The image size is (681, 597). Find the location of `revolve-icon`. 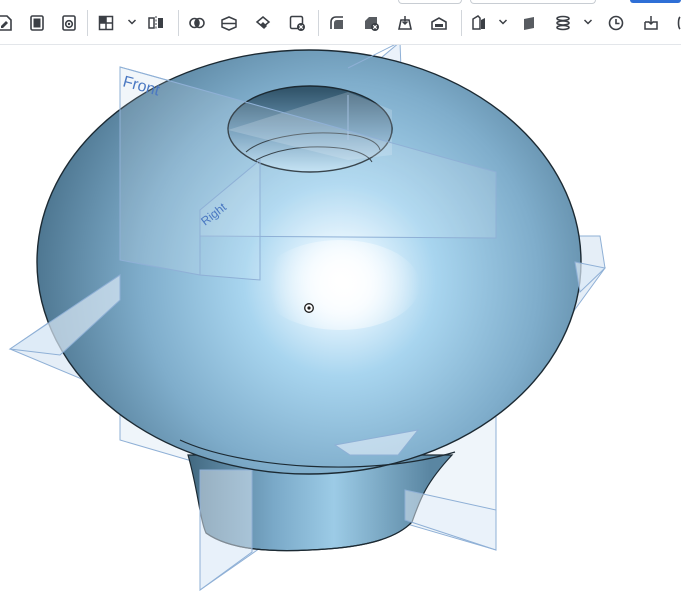

revolve-icon is located at coordinates (69, 23).